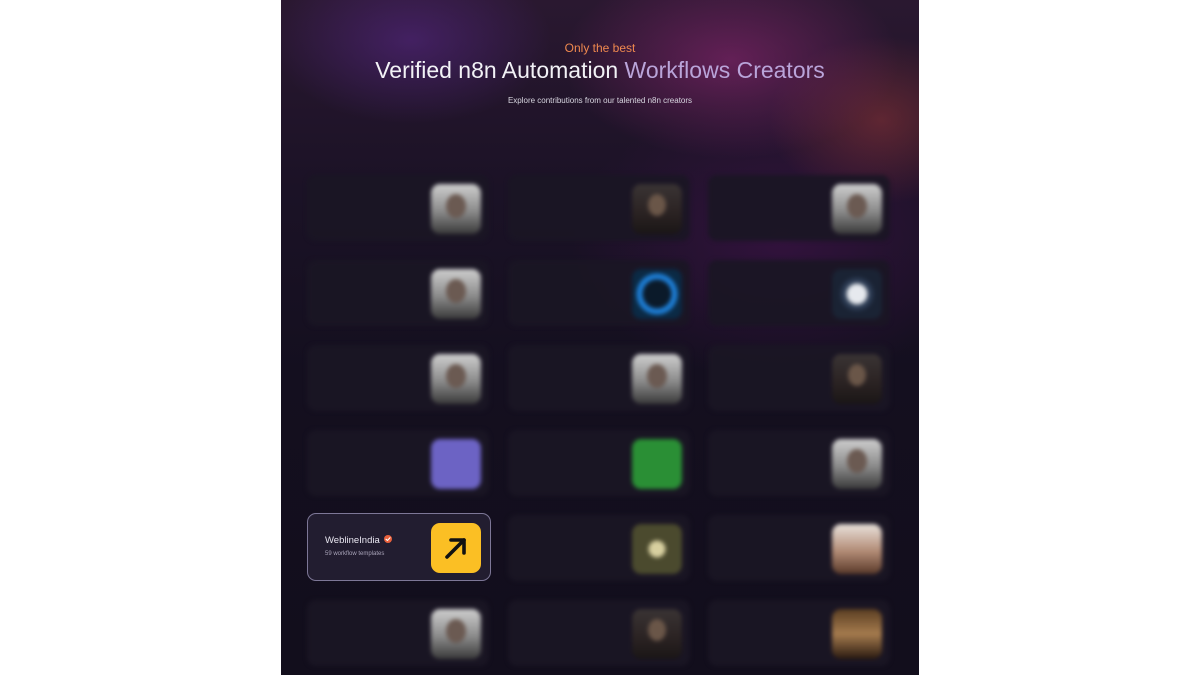  Describe the element at coordinates (355, 554) in the screenshot. I see `creator-template-count: 59 workflow templates` at that location.